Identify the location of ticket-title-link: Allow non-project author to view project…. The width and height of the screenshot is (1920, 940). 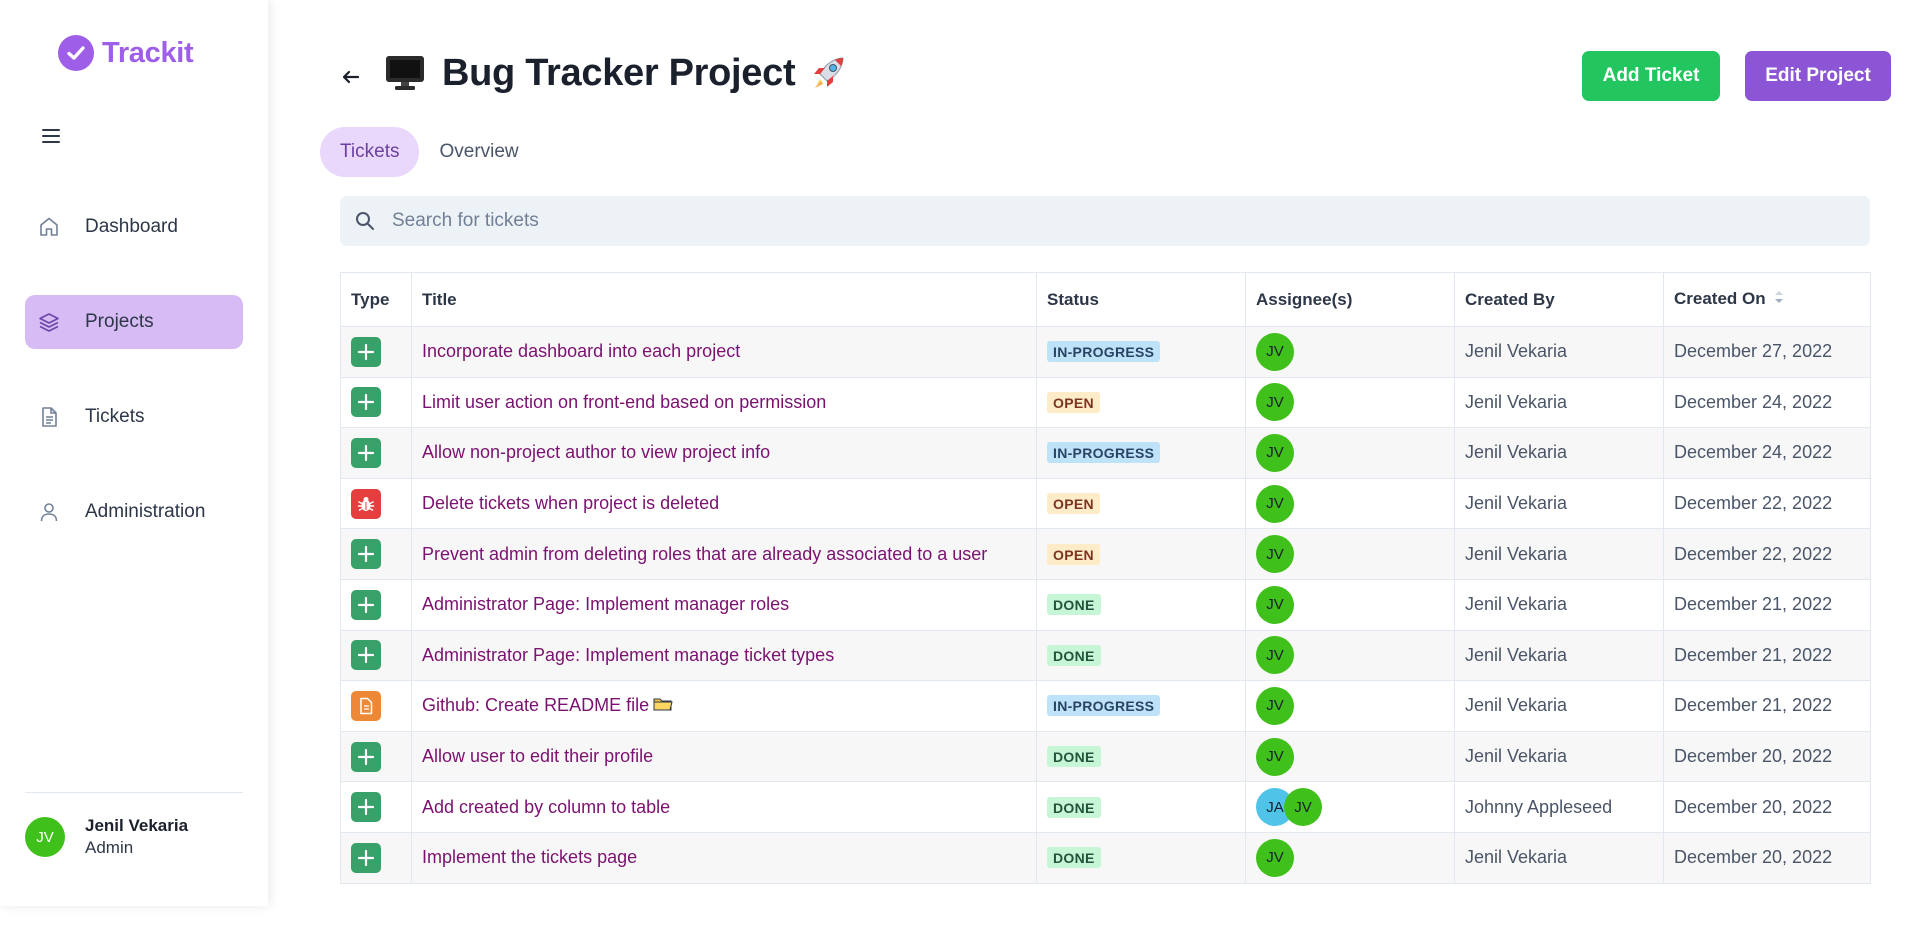
(596, 452).